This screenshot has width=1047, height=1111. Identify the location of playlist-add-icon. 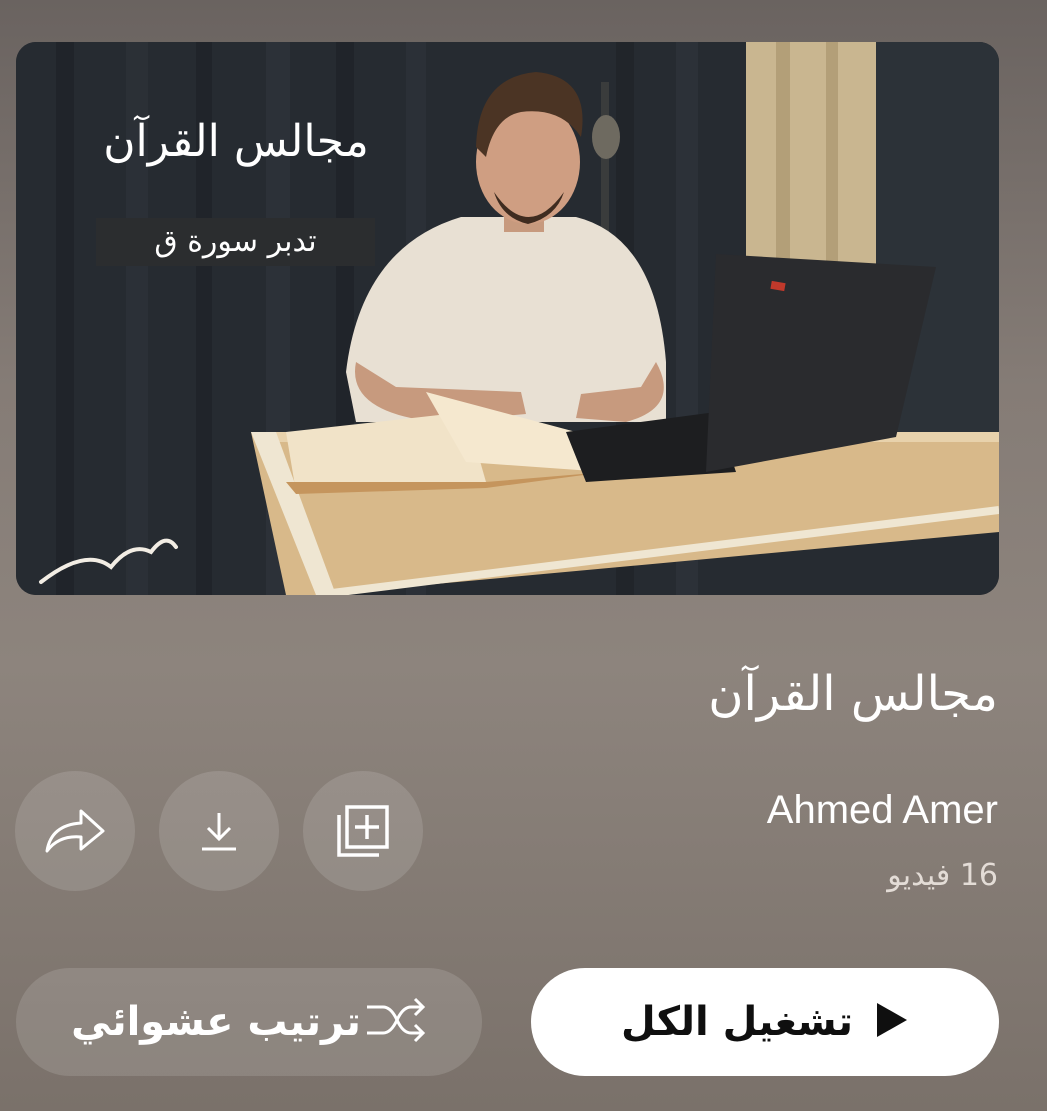
(363, 831).